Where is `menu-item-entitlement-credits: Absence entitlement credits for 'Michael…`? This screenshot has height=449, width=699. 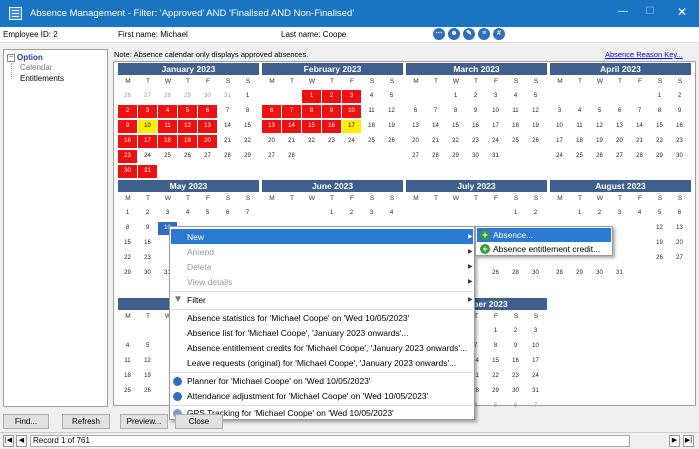
menu-item-entitlement-credits: Absence entitlement credits for 'Michael… is located at coordinates (327, 348).